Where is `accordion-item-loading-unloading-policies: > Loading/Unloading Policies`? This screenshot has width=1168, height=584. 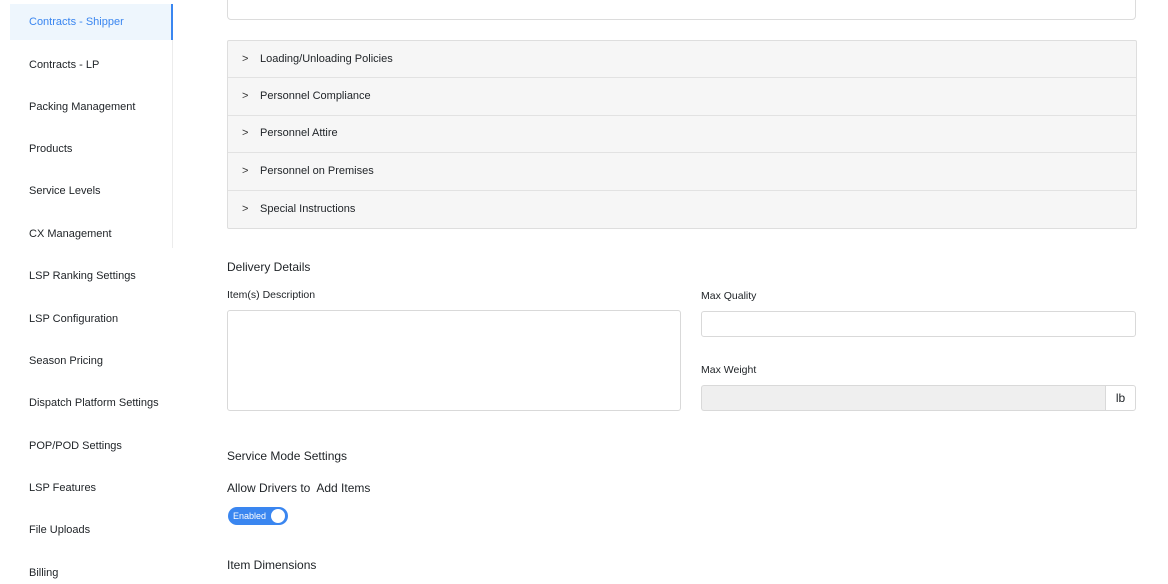
accordion-item-loading-unloading-policies: > Loading/Unloading Policies is located at coordinates (682, 60).